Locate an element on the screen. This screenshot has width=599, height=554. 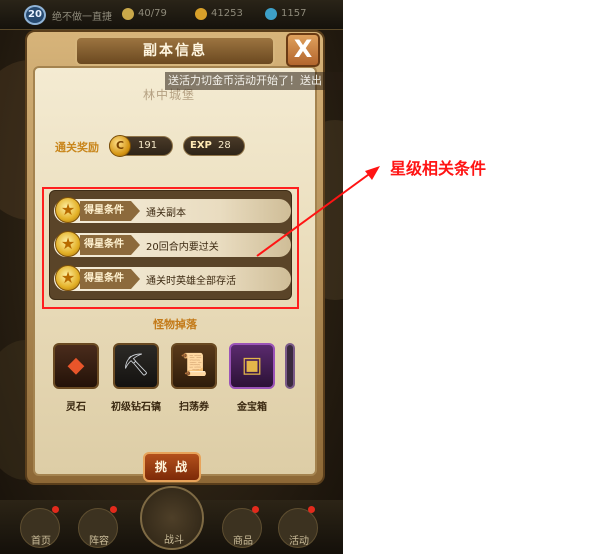
annotation-label: 星级相关条件 is located at coordinates (438, 168).